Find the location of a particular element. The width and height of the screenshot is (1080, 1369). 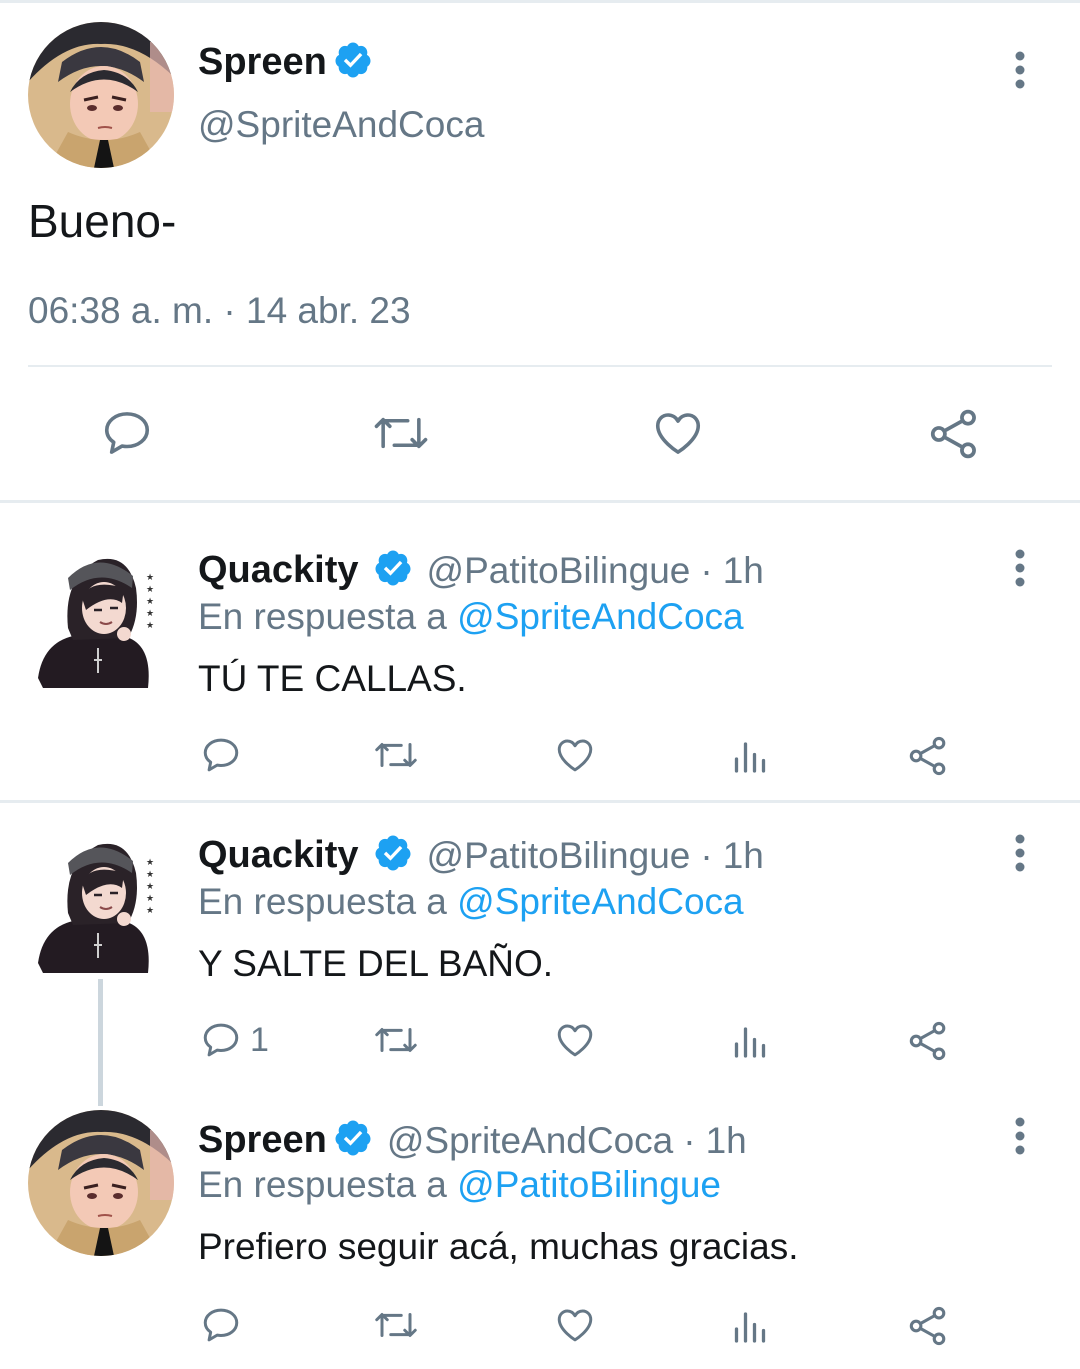

author-row: Spreen is located at coordinates (285, 62).